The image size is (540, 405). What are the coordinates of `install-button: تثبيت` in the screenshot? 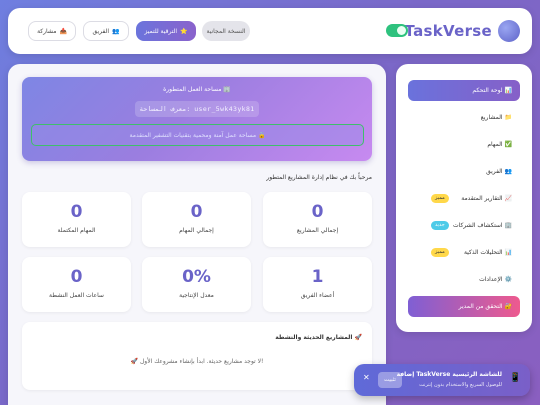 It's located at (390, 380).